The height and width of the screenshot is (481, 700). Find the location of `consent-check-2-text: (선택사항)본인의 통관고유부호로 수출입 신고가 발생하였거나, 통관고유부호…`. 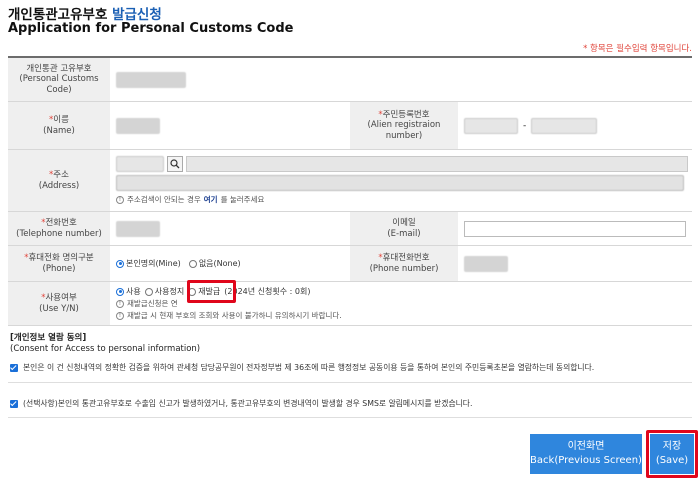

consent-check-2-text: (선택사항)본인의 통관고유부호로 수출입 신고가 발생하였거나, 통관고유부호… is located at coordinates (248, 403).